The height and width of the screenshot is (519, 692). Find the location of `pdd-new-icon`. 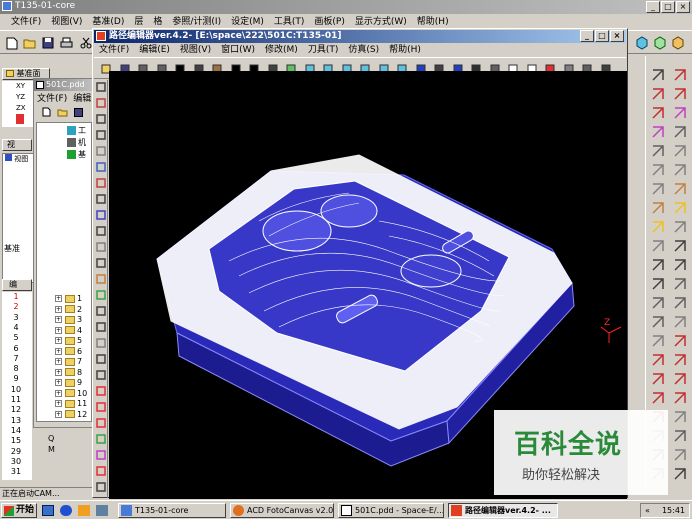

pdd-new-icon is located at coordinates (46, 112).